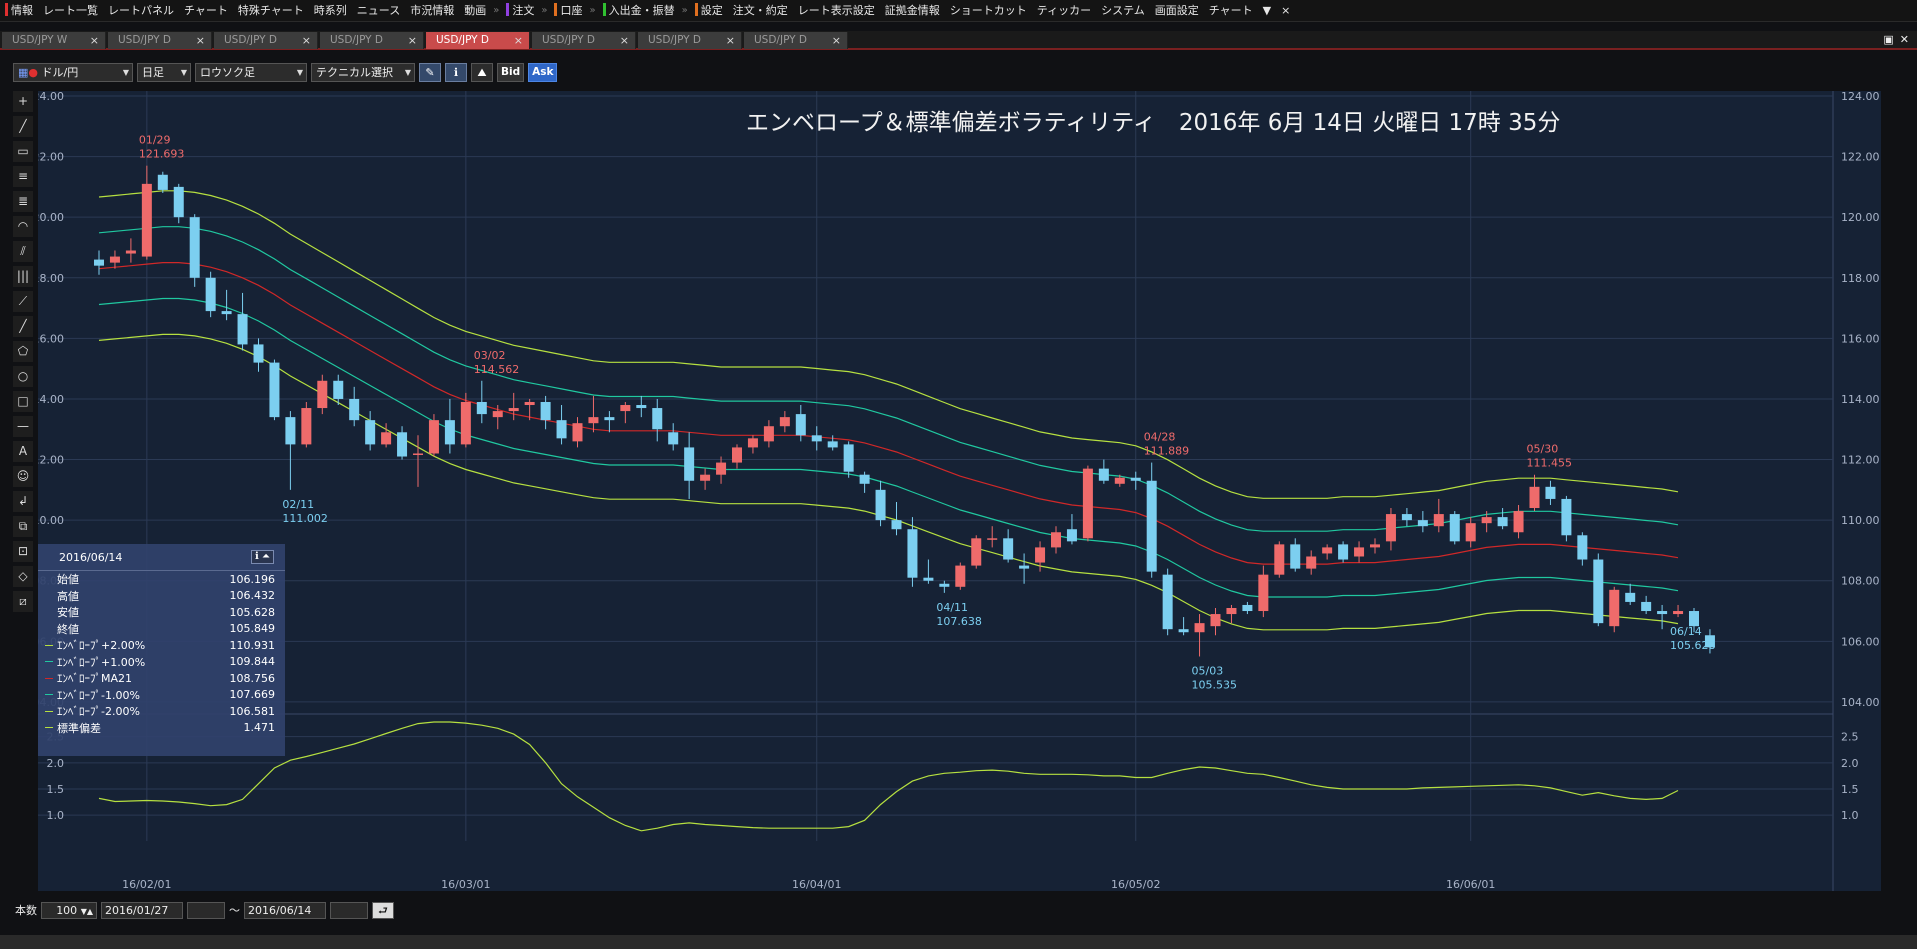 This screenshot has height=949, width=1917. I want to click on menu-item: 画面設定, so click(1177, 11).